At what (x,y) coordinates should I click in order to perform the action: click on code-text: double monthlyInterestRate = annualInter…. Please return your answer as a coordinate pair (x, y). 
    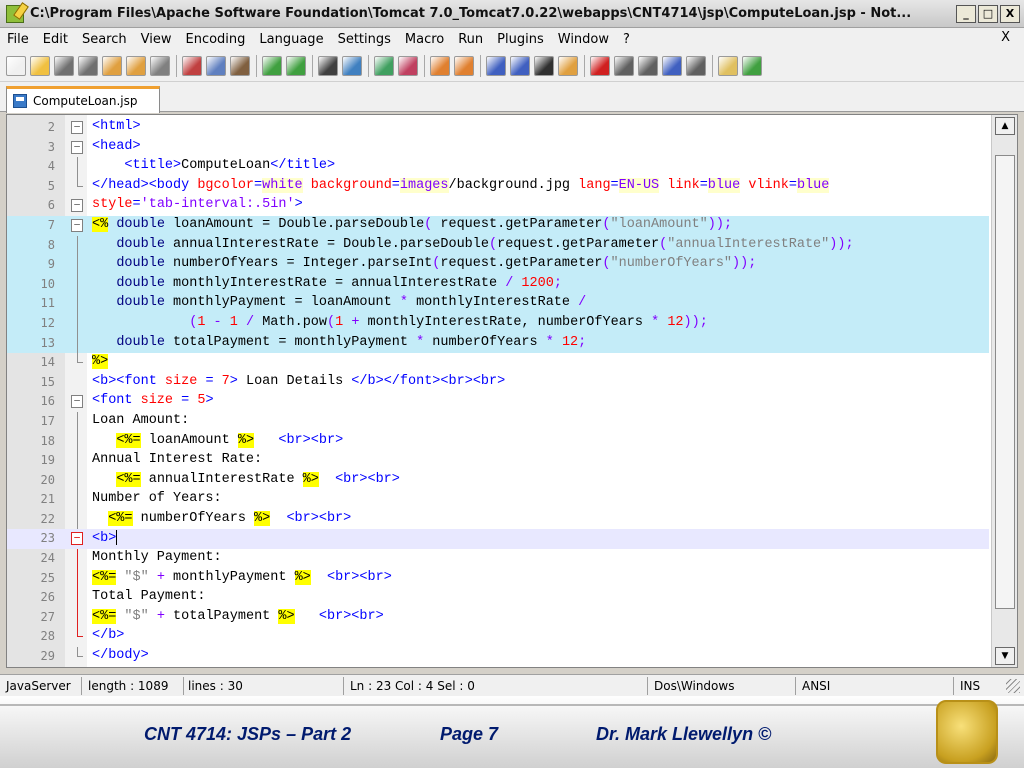
    Looking at the image, I should click on (339, 283).